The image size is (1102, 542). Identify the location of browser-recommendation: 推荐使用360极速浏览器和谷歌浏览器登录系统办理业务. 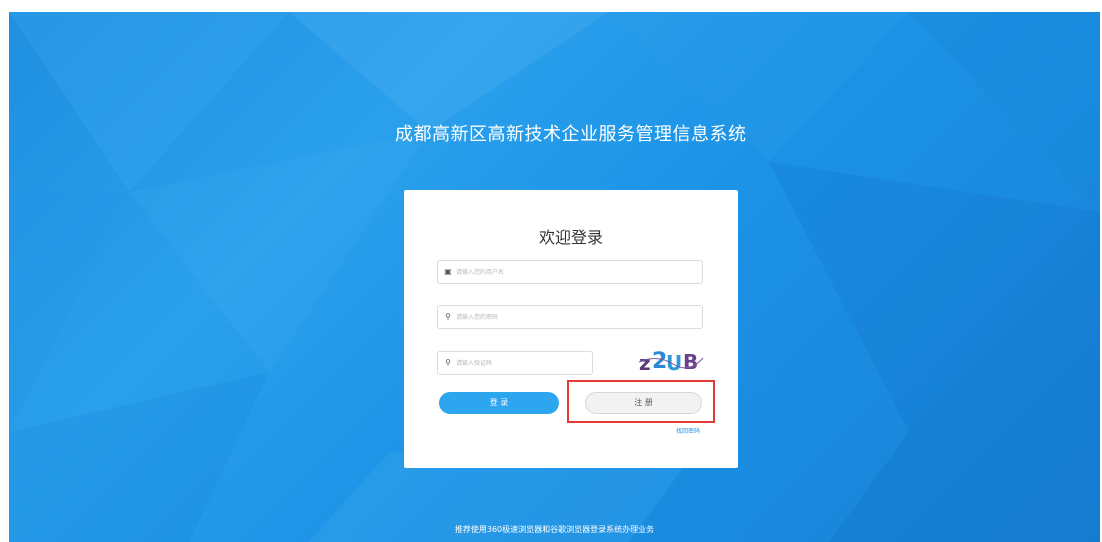
(554, 529).